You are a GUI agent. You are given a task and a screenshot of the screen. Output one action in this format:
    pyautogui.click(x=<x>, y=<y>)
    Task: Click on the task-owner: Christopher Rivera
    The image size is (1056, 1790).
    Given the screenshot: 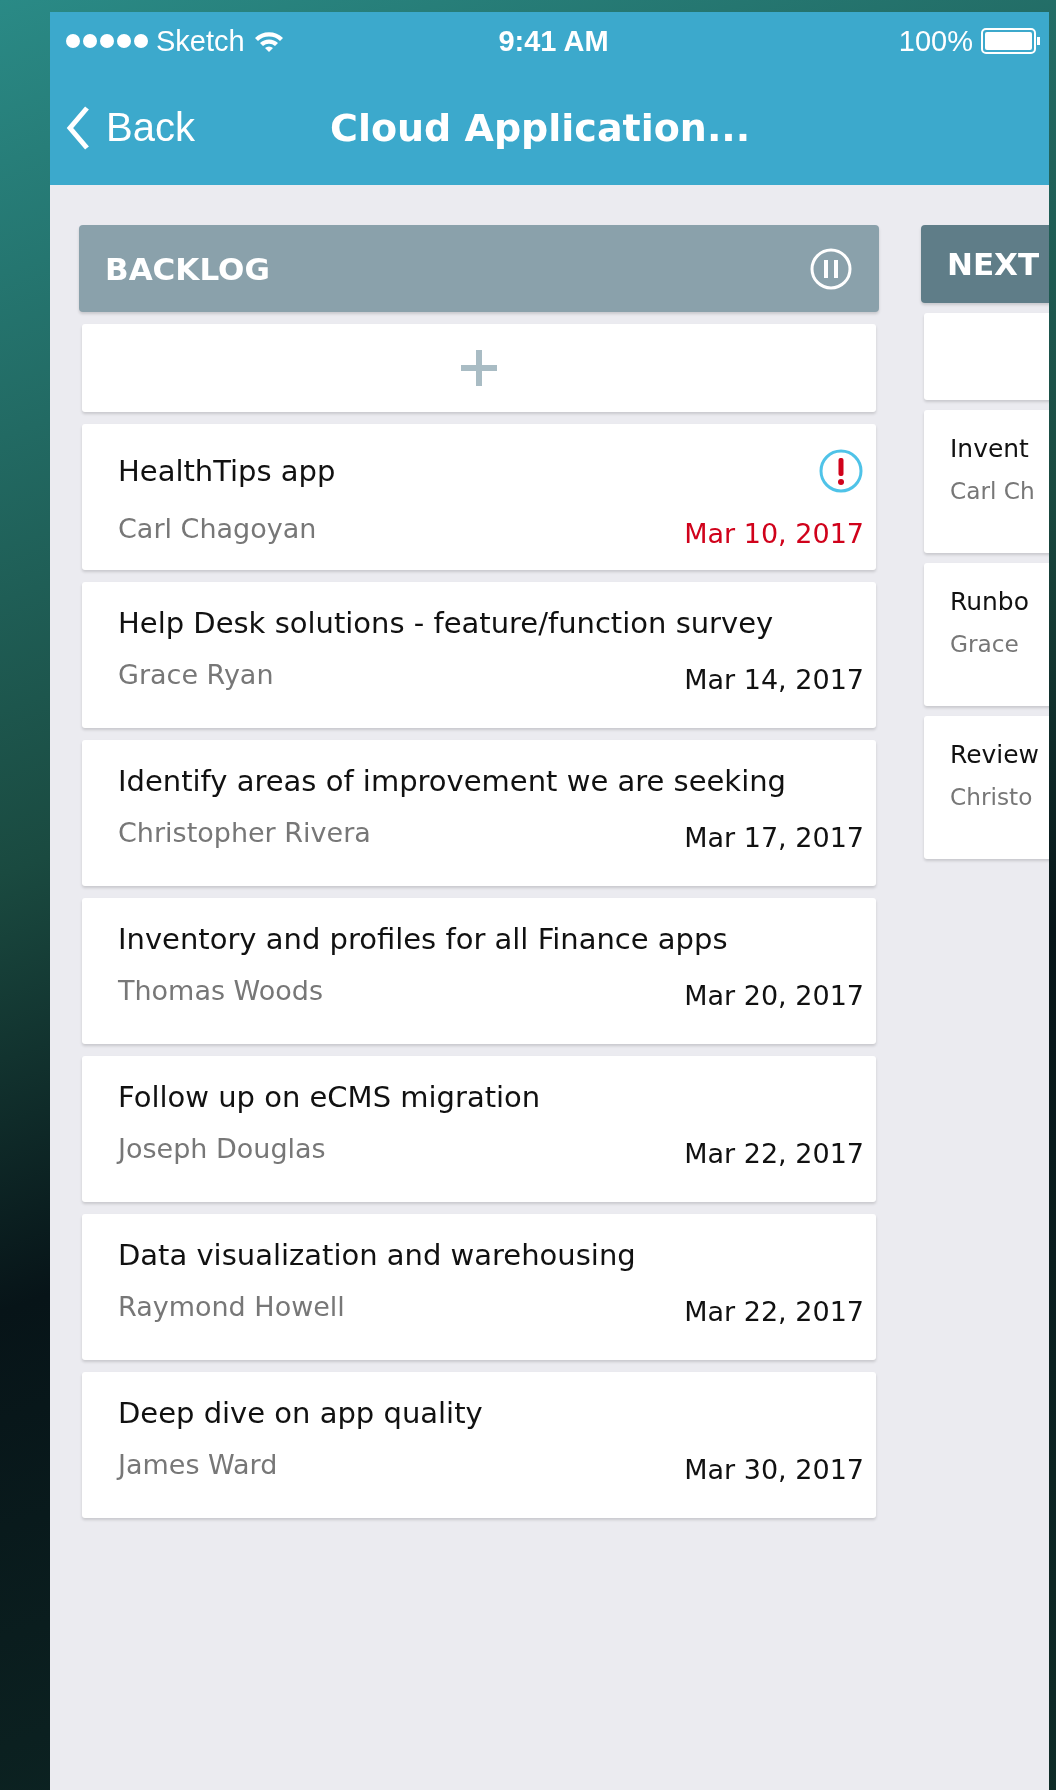 What is the action you would take?
    pyautogui.click(x=244, y=832)
    